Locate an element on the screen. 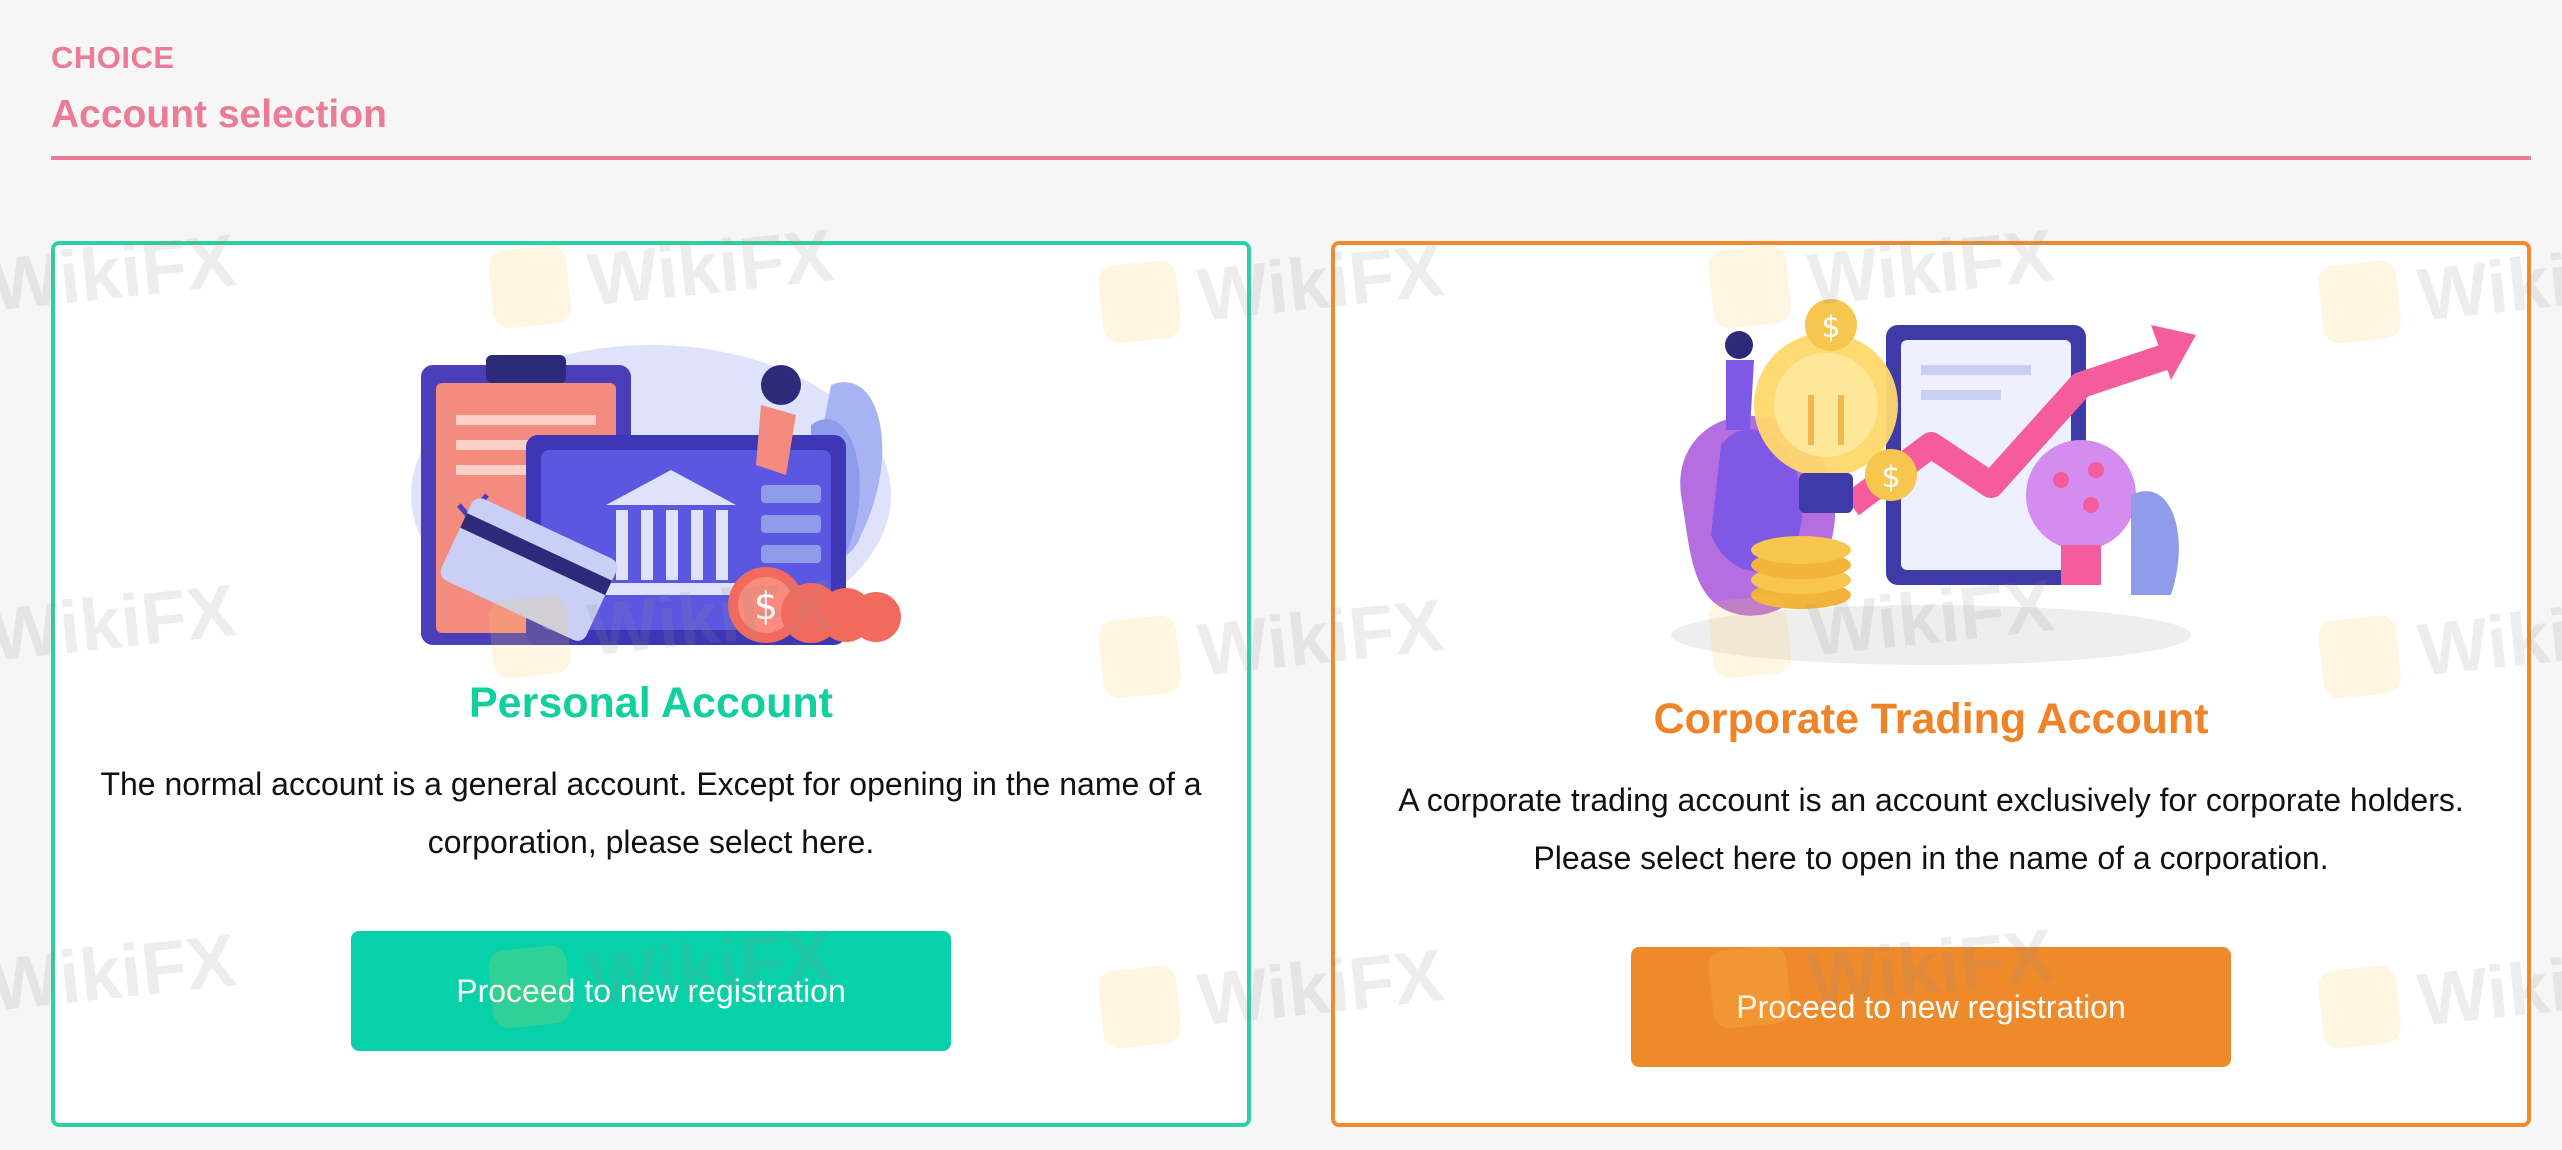  header-divider is located at coordinates (1291, 158).